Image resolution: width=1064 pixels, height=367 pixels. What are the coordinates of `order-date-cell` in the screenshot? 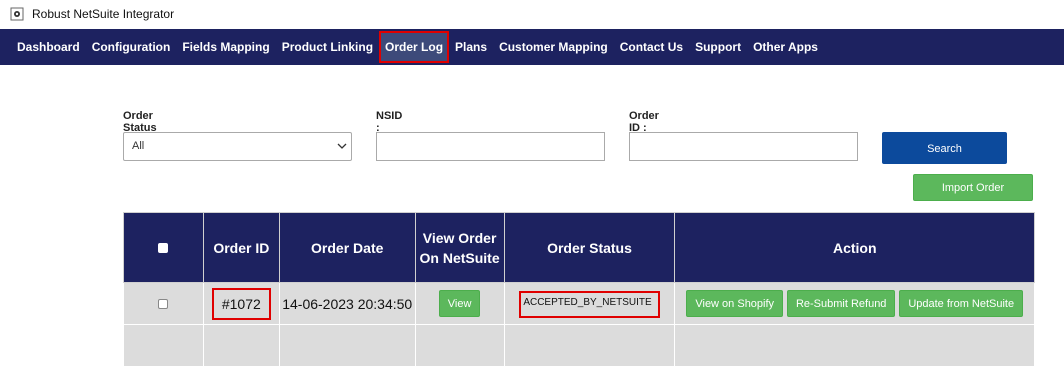 It's located at (347, 345).